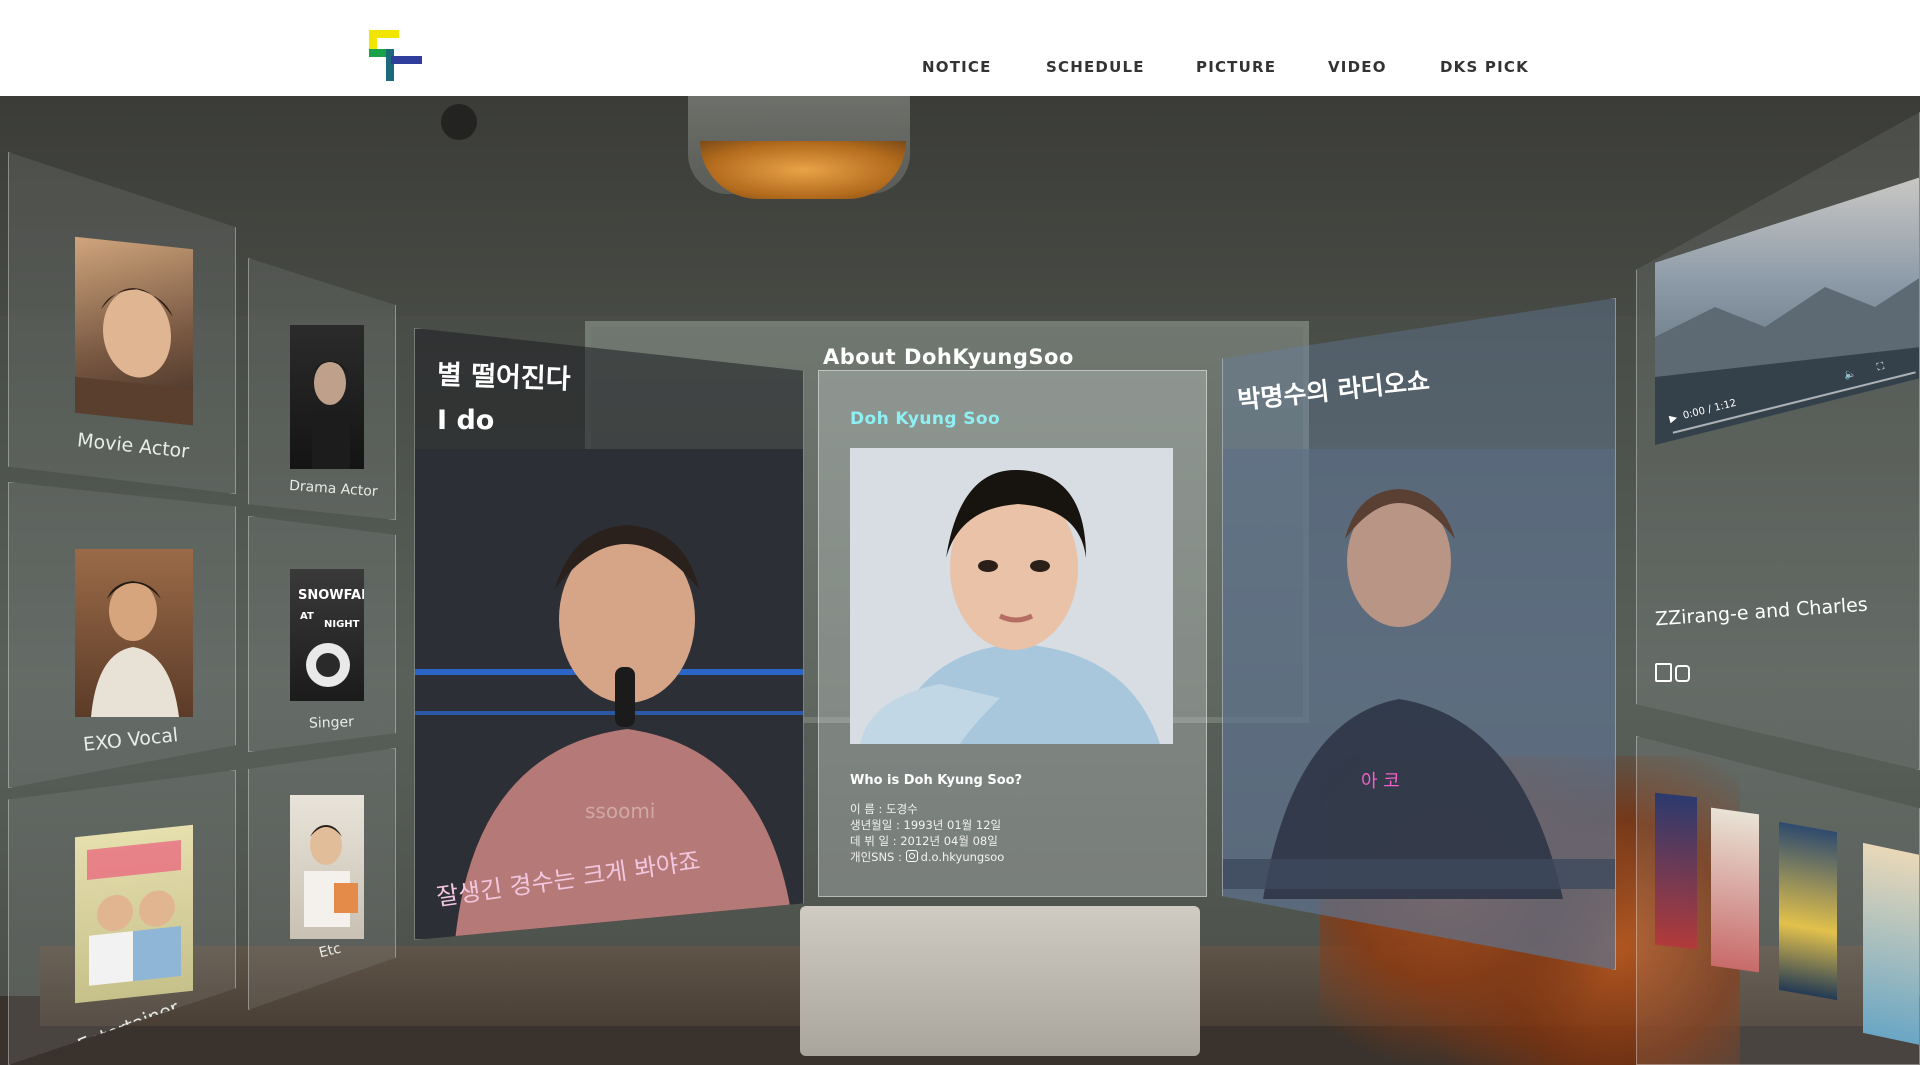  What do you see at coordinates (957, 67) in the screenshot?
I see `nav-notice: NOTICE` at bounding box center [957, 67].